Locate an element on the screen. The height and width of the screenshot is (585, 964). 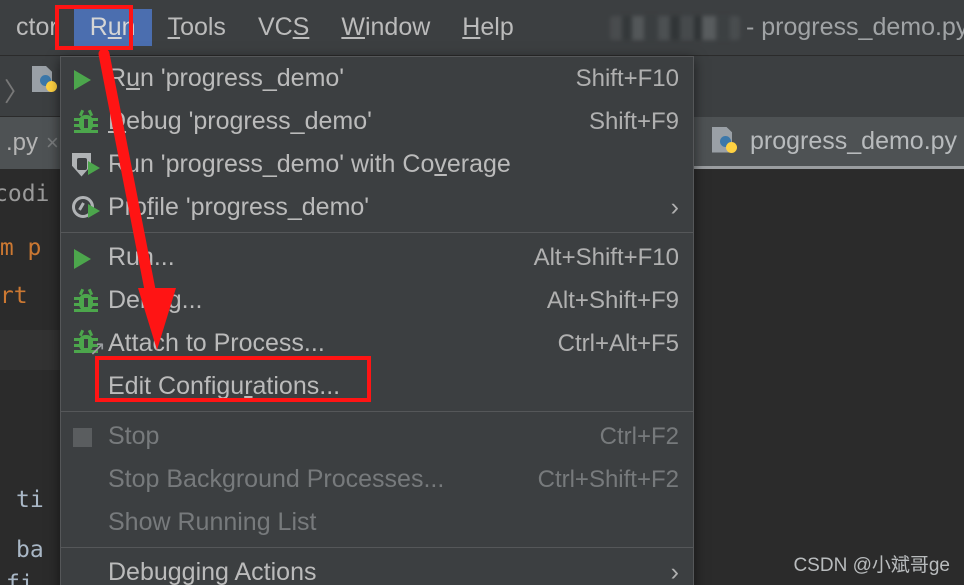
code-line: fi is located at coordinates (20, 578).